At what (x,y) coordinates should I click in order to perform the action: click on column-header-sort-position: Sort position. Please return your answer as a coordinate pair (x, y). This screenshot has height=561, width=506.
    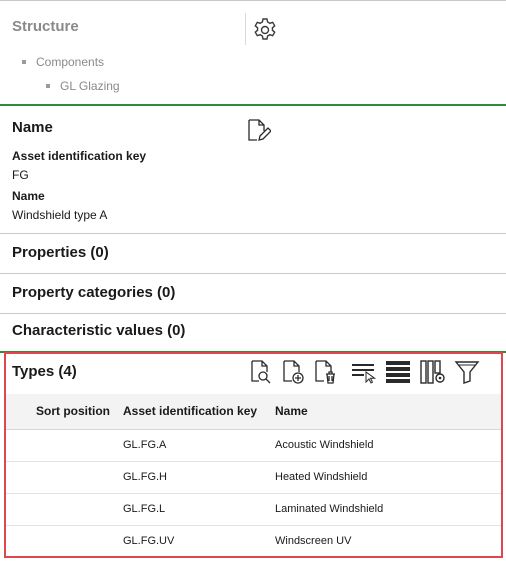
    Looking at the image, I should click on (73, 411).